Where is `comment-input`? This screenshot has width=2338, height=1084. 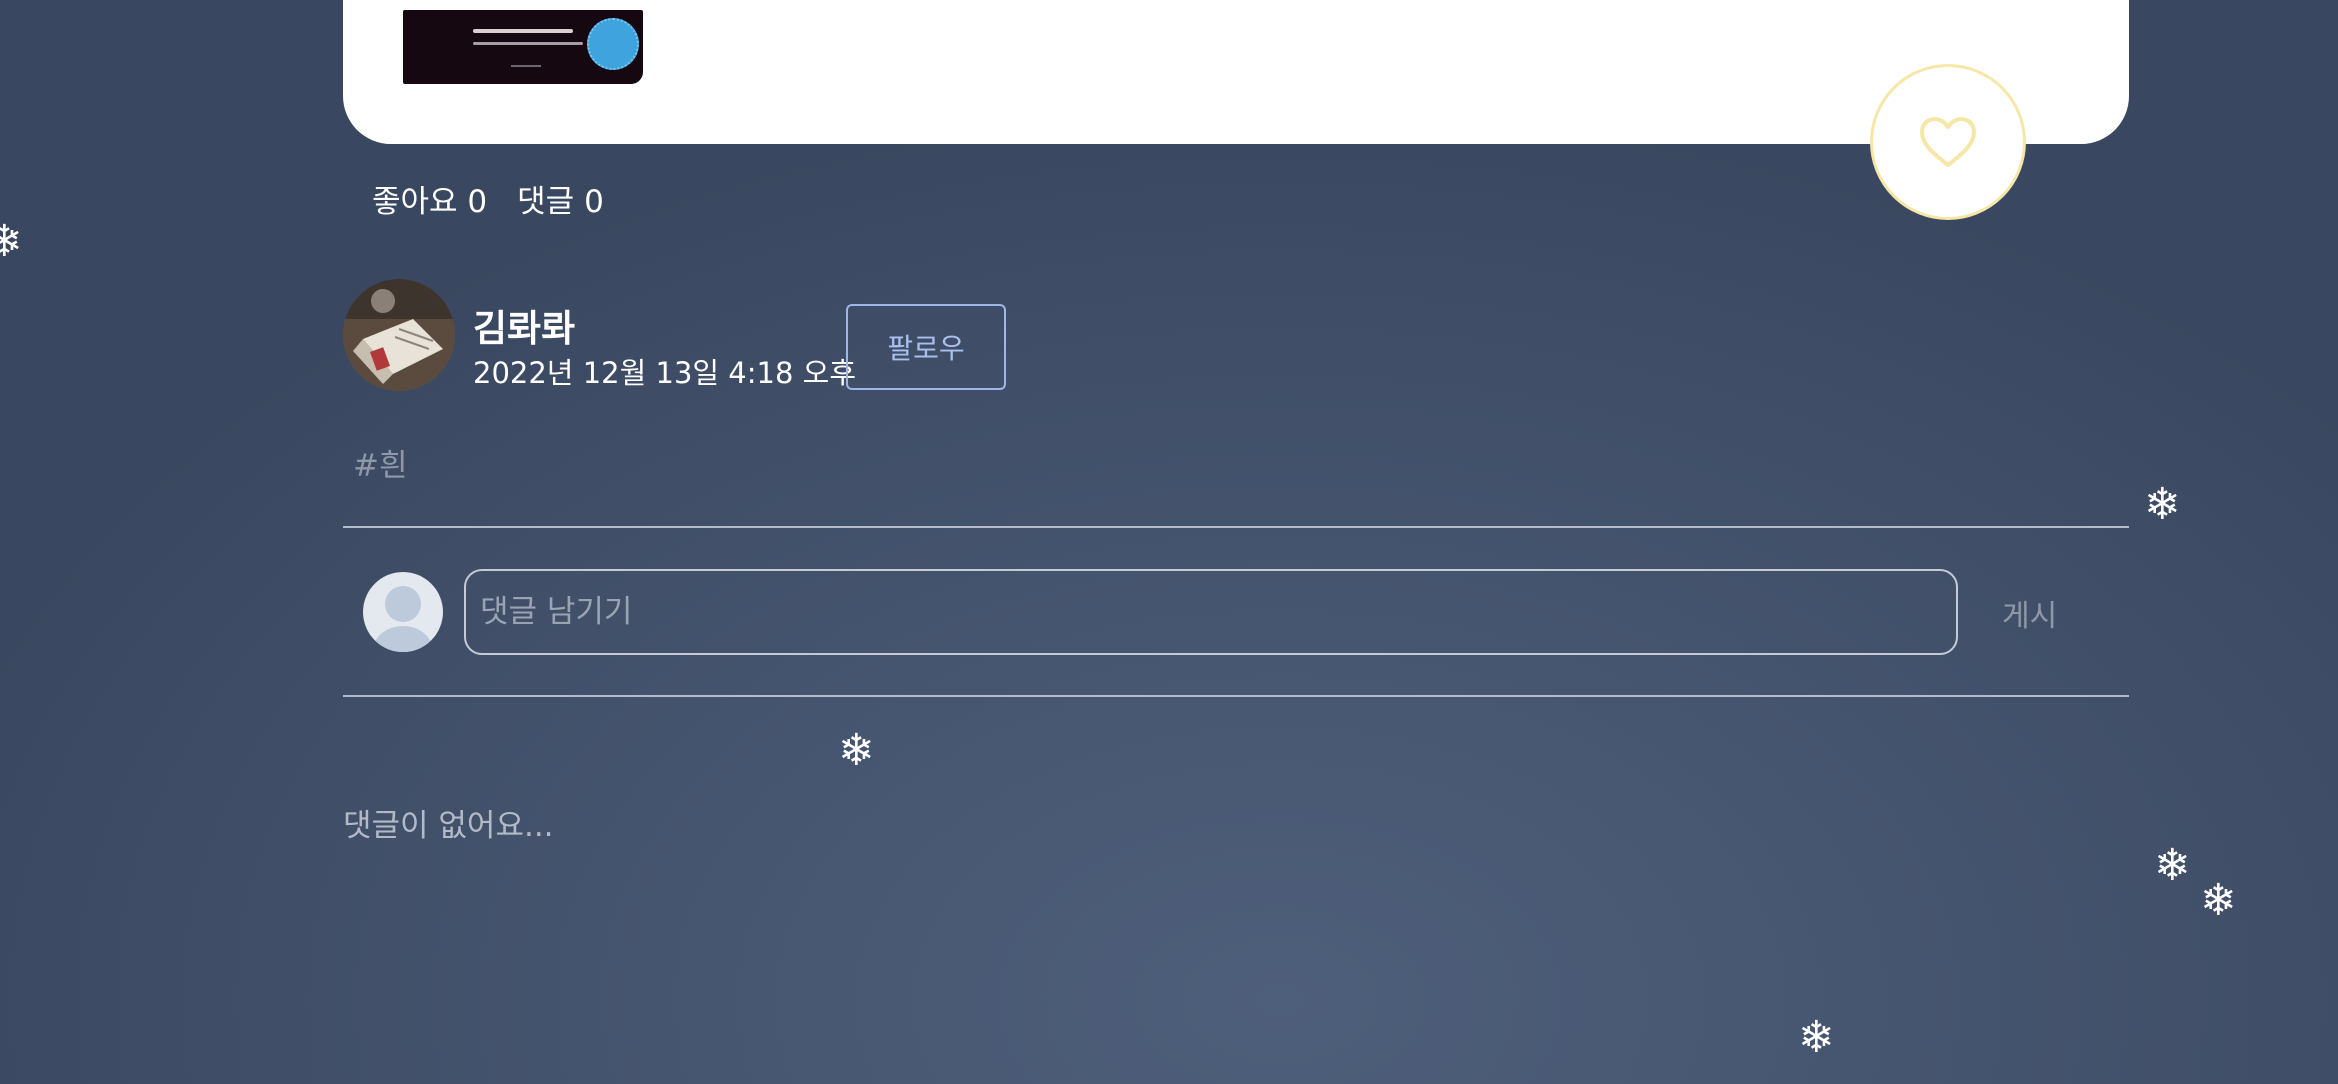 comment-input is located at coordinates (1211, 612).